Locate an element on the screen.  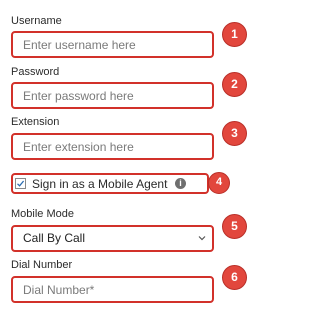
dial-number-label: Dial Number is located at coordinates (42, 265).